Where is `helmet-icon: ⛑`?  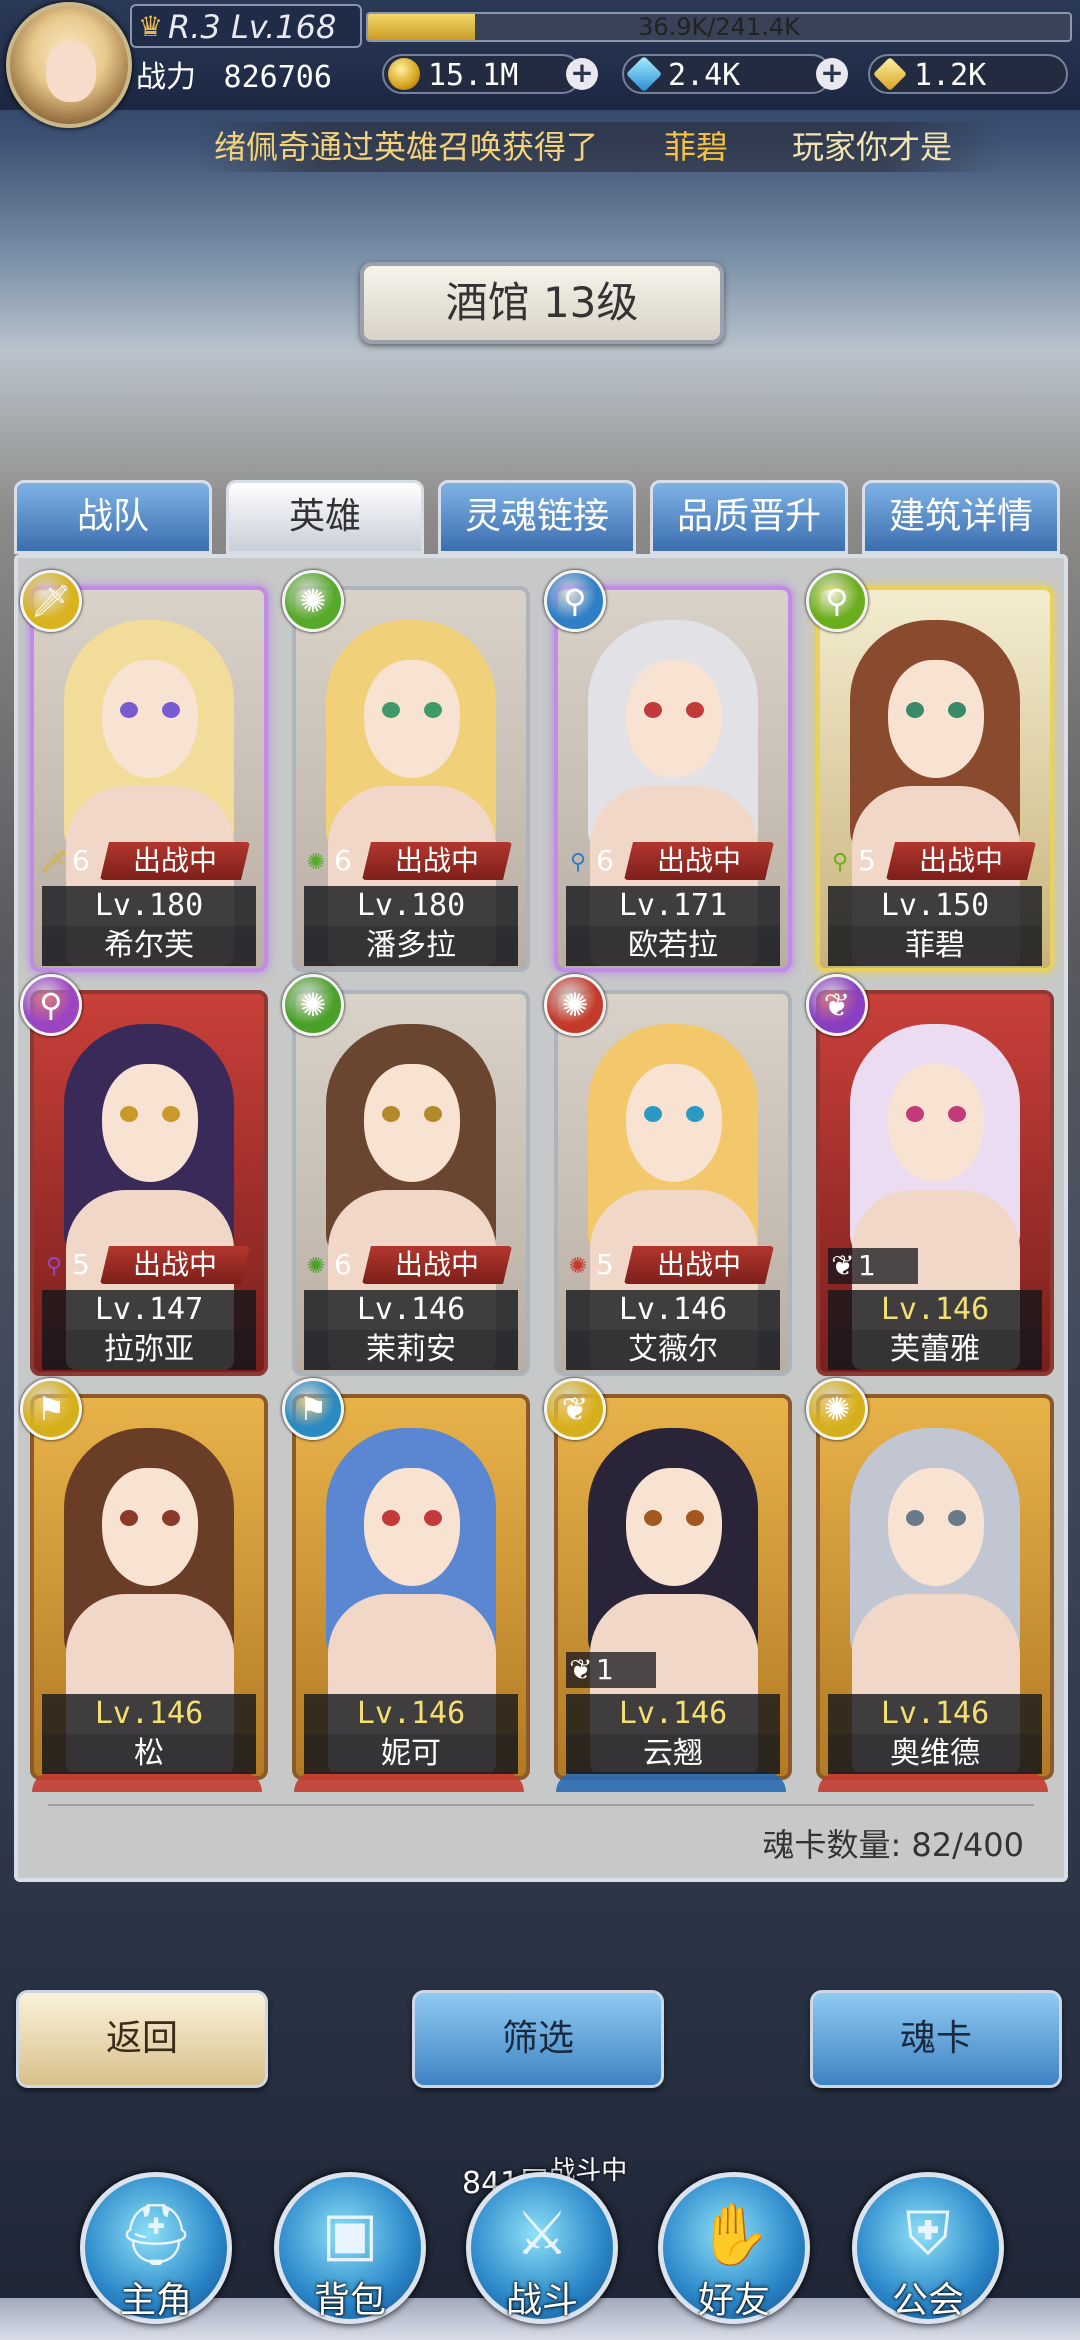
helmet-icon: ⛑ is located at coordinates (156, 2235).